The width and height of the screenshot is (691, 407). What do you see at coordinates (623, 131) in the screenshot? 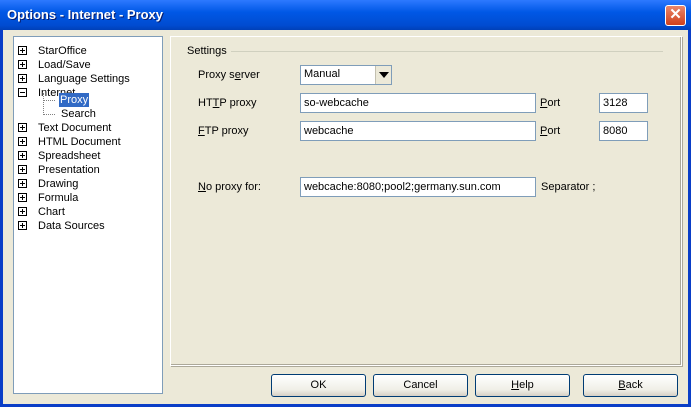
I see `ftp-port-input: 8080` at bounding box center [623, 131].